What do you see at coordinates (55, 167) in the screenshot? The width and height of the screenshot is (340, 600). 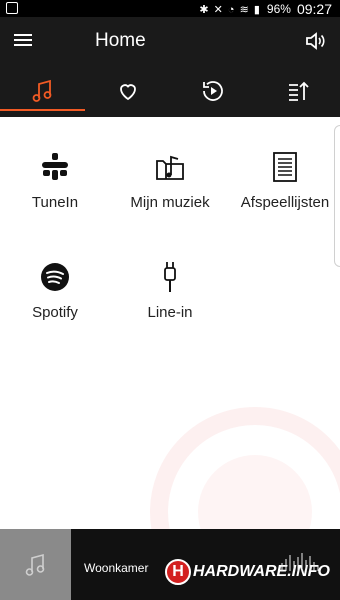 I see `tunein-icon` at bounding box center [55, 167].